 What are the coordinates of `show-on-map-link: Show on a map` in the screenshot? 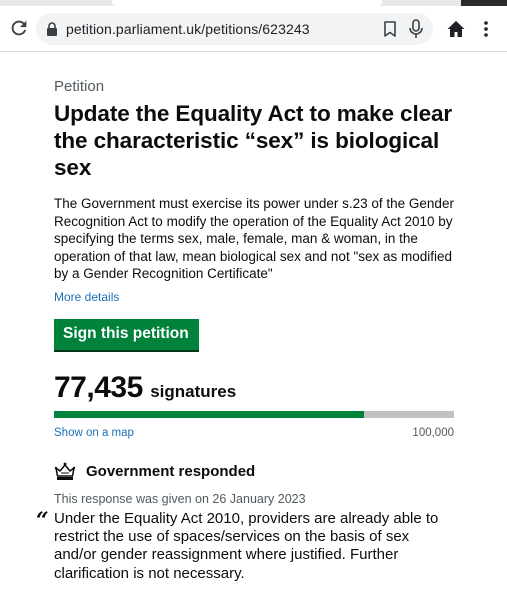 It's located at (94, 433).